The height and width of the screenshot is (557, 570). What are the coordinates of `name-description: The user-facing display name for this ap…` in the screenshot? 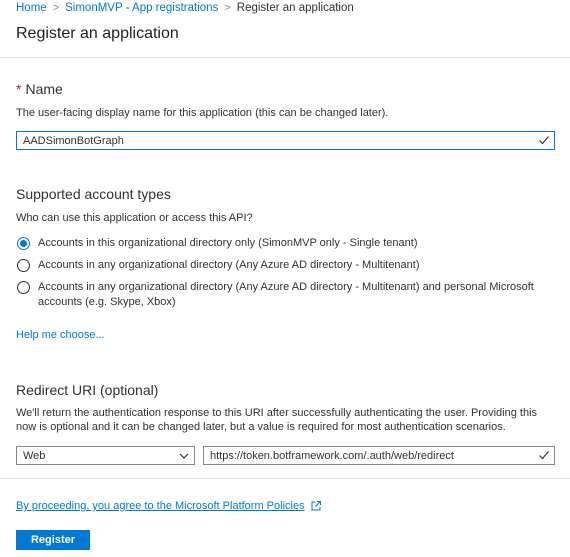 It's located at (202, 113).